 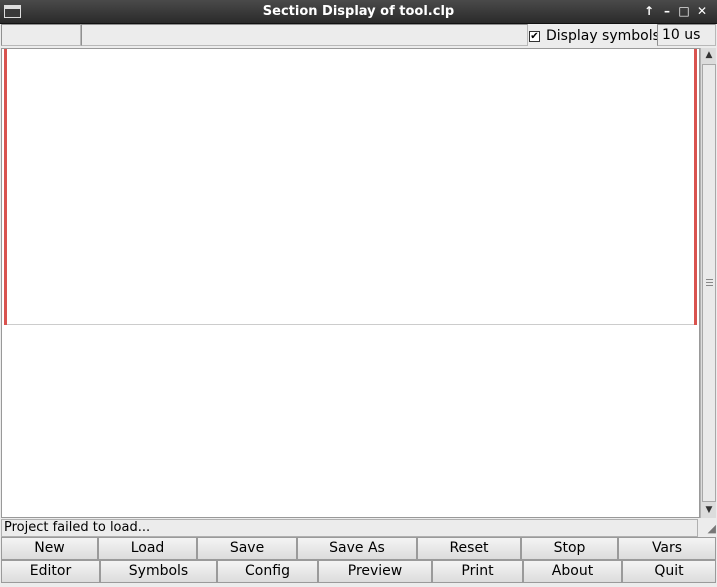 I want to click on stop-button: Stop, so click(x=569, y=548).